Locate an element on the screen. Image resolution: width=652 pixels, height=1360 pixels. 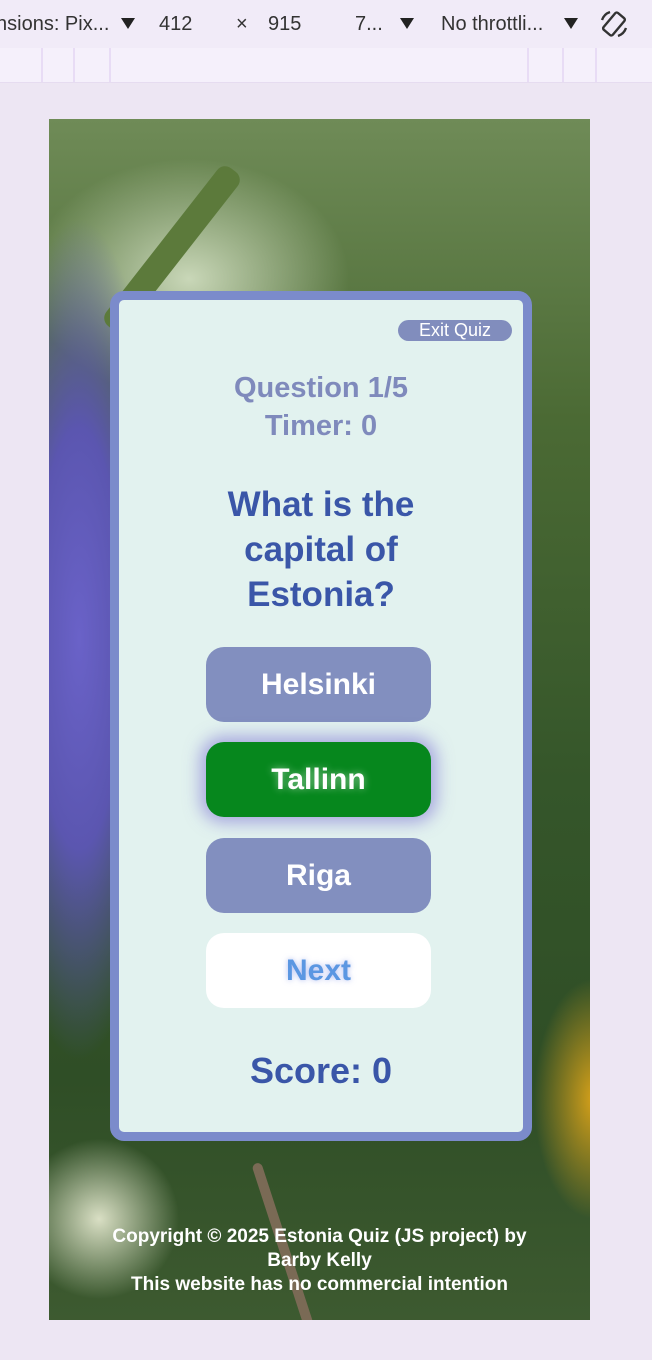
question-line: Estonia? is located at coordinates (321, 594).